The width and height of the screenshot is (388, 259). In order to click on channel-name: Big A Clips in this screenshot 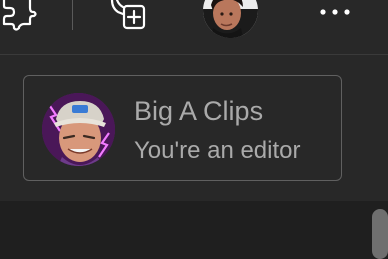, I will do `click(199, 111)`.